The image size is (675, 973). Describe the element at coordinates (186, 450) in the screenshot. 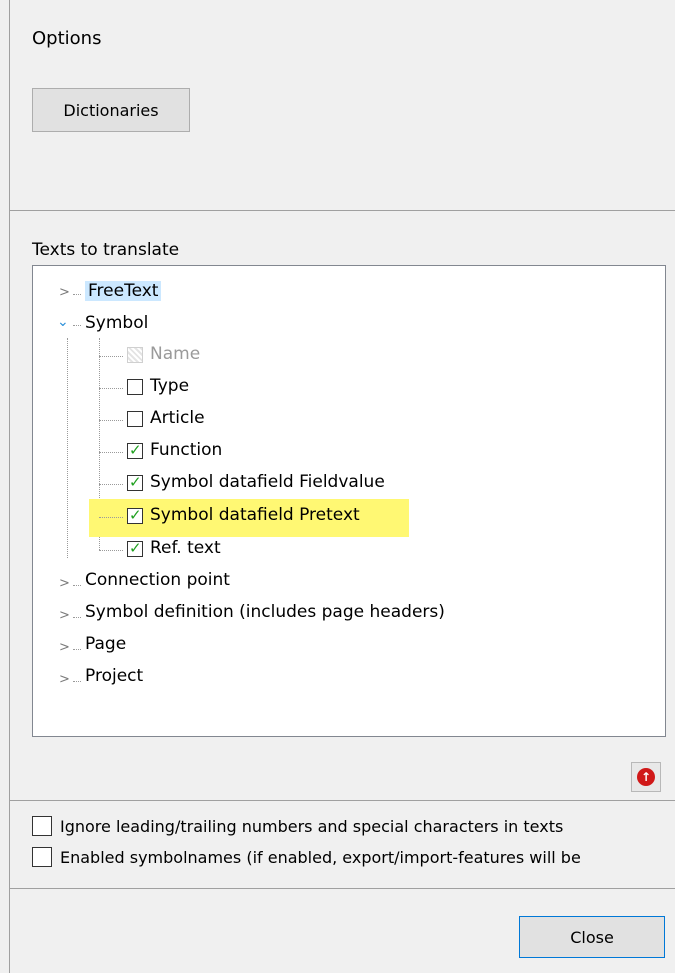

I see `tree-item-function: Function` at that location.